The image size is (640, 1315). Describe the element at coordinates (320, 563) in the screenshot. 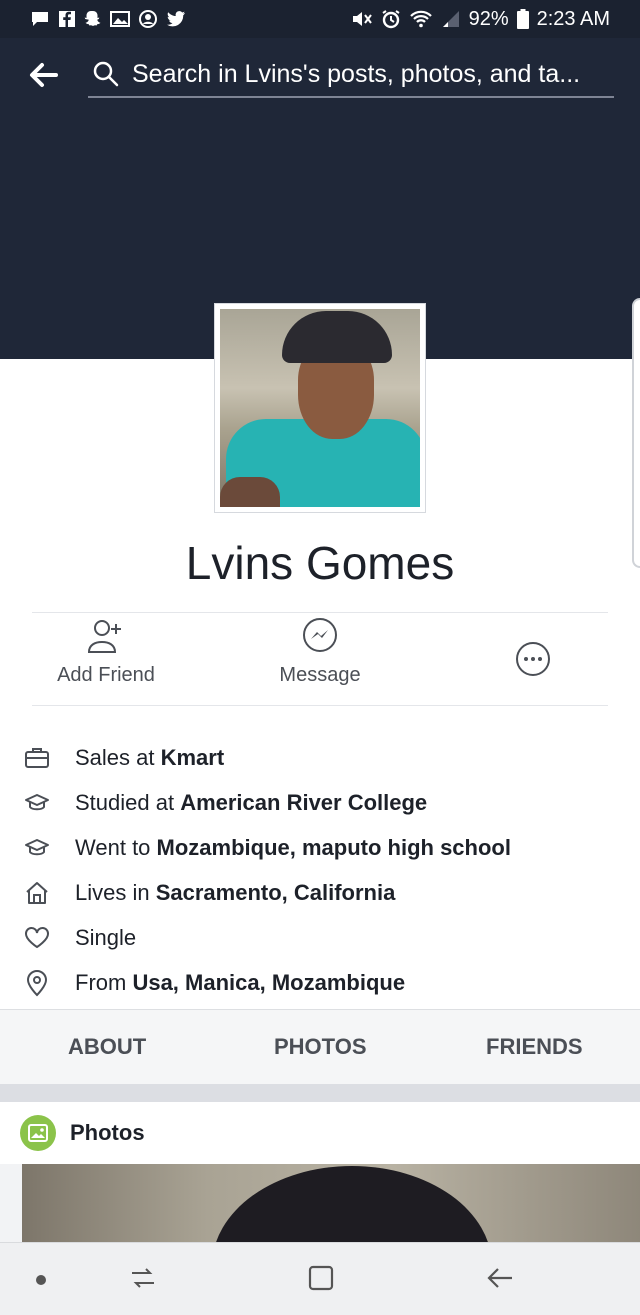

I see `profile-name: Lvins Gomes` at that location.